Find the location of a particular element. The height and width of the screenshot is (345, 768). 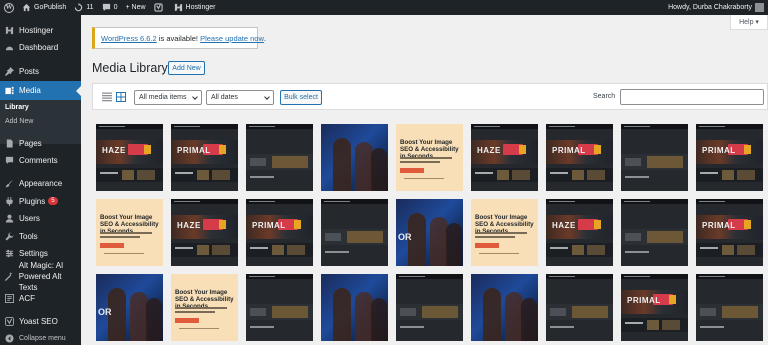

plugin-icon is located at coordinates (9, 201).